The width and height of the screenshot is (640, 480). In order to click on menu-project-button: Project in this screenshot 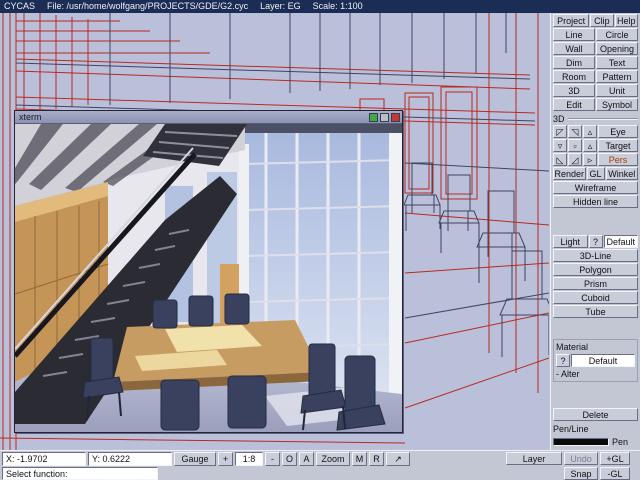, I will do `click(571, 20)`.